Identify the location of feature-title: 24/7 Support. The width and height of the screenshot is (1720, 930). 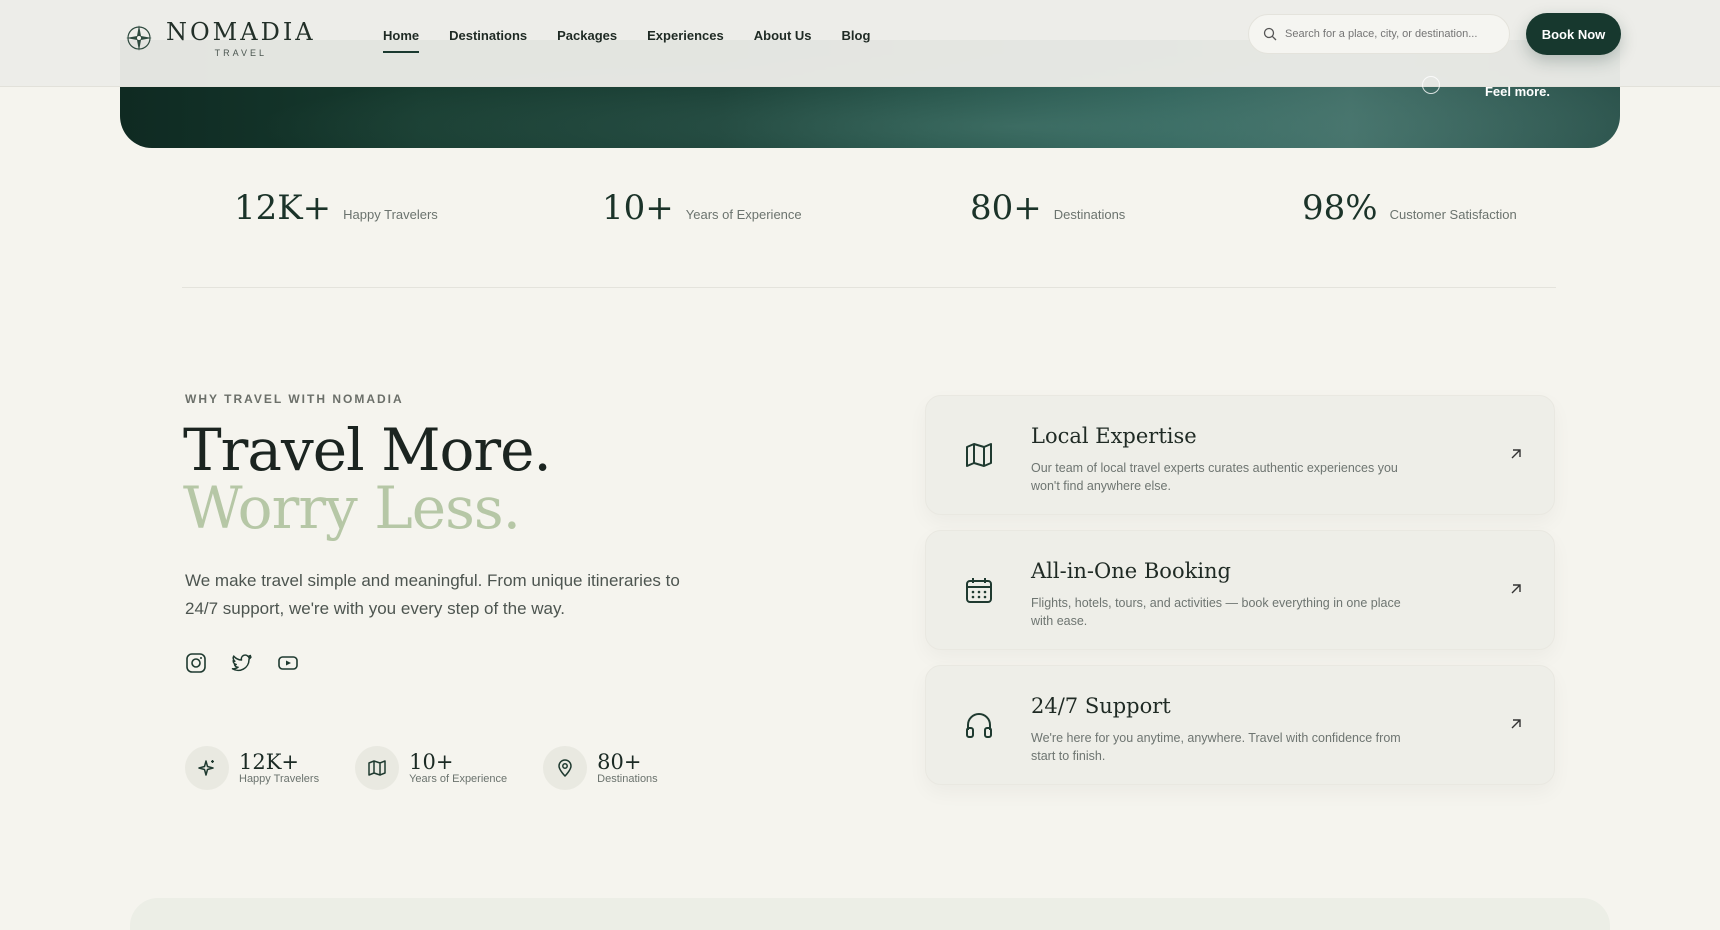
(1101, 706).